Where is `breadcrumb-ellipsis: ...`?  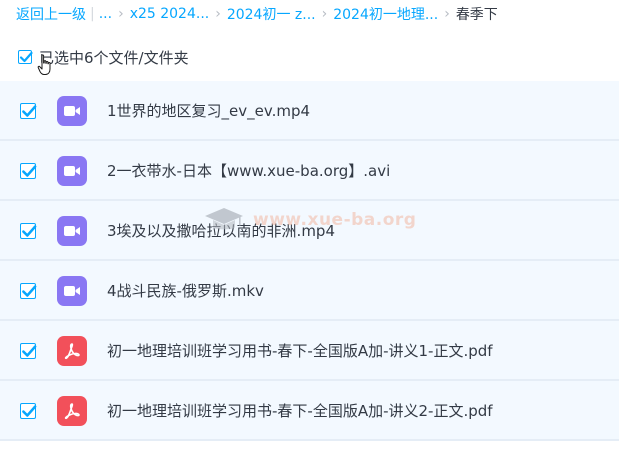
breadcrumb-ellipsis: ... is located at coordinates (105, 14).